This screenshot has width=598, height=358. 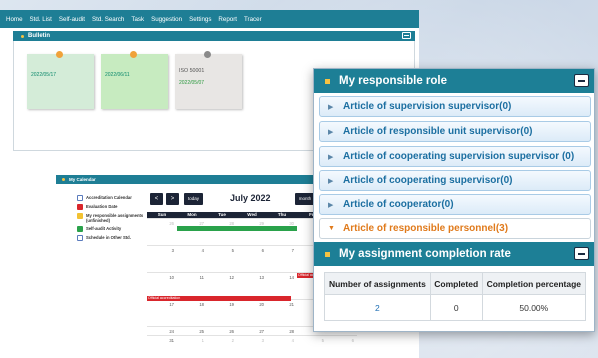 What do you see at coordinates (72, 19) in the screenshot?
I see `nav-self-audit: Self-audit` at bounding box center [72, 19].